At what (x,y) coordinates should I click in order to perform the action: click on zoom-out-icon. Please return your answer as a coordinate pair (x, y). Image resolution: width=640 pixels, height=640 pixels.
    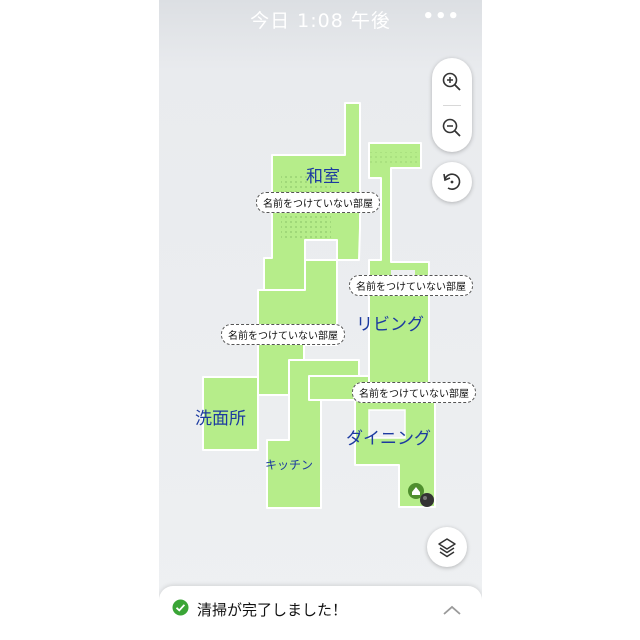
    Looking at the image, I should click on (451, 127).